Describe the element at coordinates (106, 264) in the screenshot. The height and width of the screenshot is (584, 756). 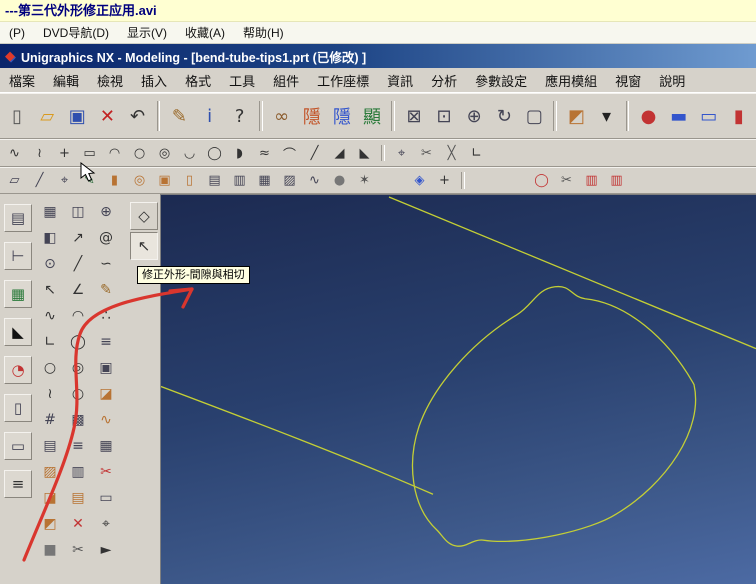
I see `freehand-icon: ∽` at that location.